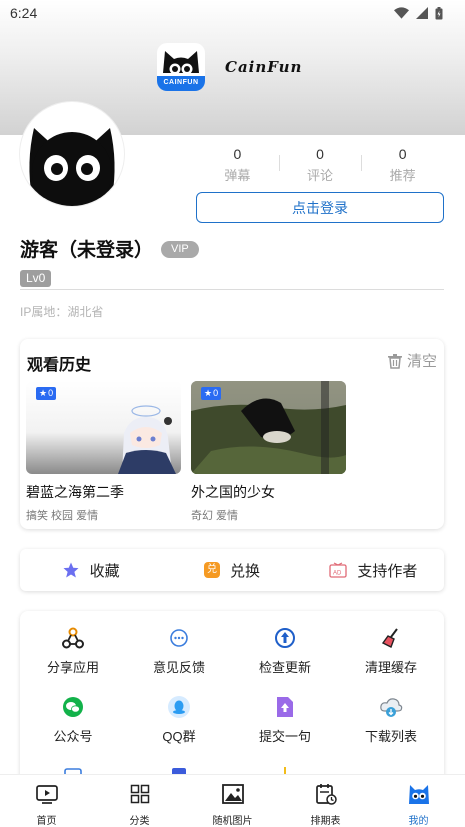 This screenshot has width=465, height=827. I want to click on video-tags: 奇幻 爱情, so click(215, 516).